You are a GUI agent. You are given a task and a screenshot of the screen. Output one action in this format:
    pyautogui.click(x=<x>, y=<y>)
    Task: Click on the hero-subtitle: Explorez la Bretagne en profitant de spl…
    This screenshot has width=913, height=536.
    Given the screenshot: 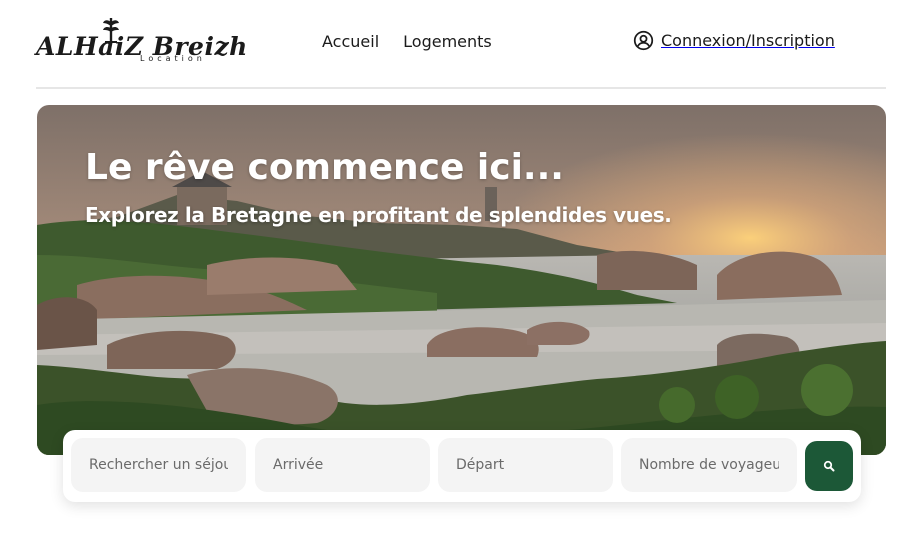 What is the action you would take?
    pyautogui.click(x=378, y=215)
    